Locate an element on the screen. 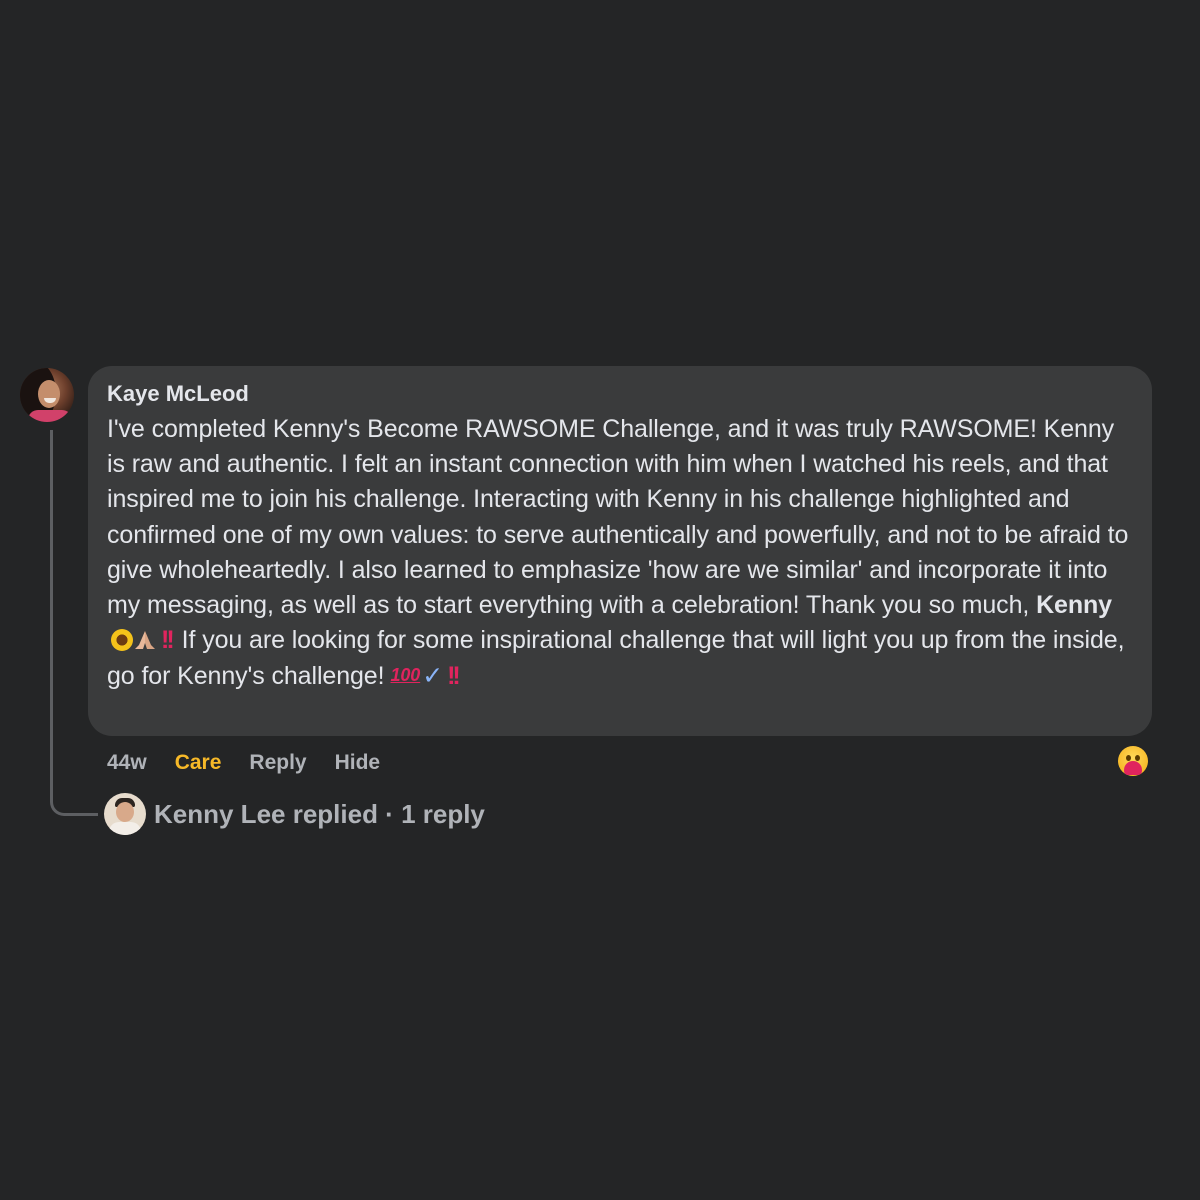 This screenshot has height=1200, width=1200. thread-connector is located at coordinates (60, 623).